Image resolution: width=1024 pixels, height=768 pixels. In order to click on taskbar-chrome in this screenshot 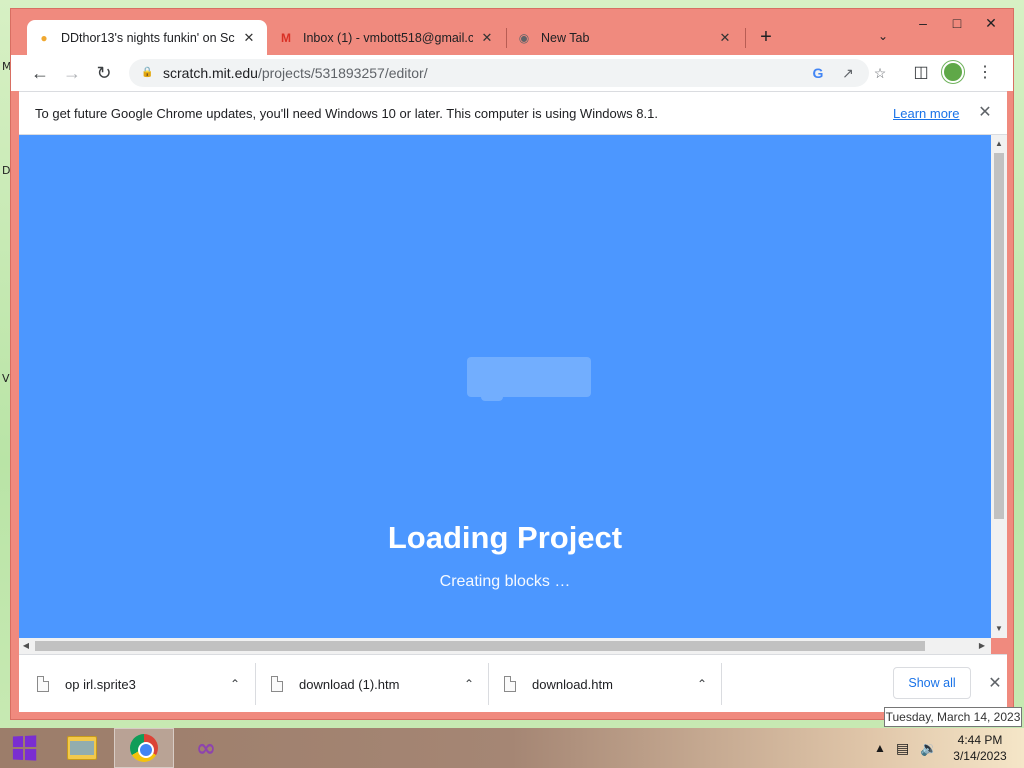, I will do `click(144, 748)`.